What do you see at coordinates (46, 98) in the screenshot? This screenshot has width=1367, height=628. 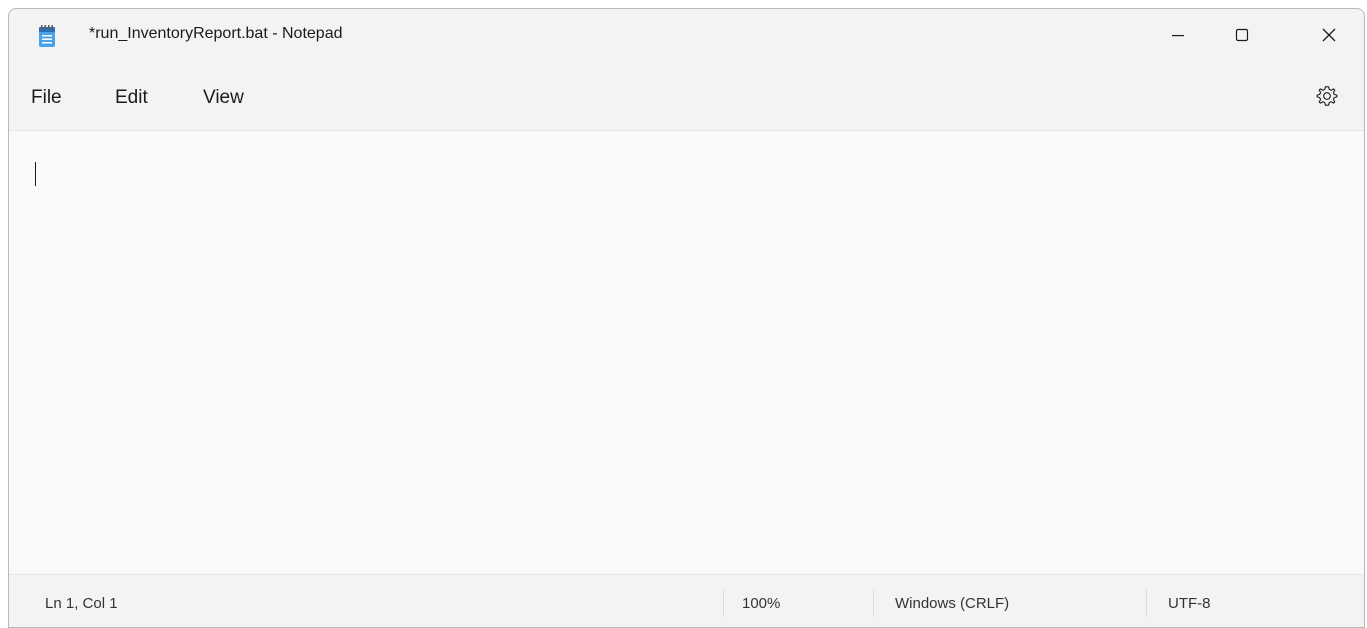 I see `menu-file: File` at bounding box center [46, 98].